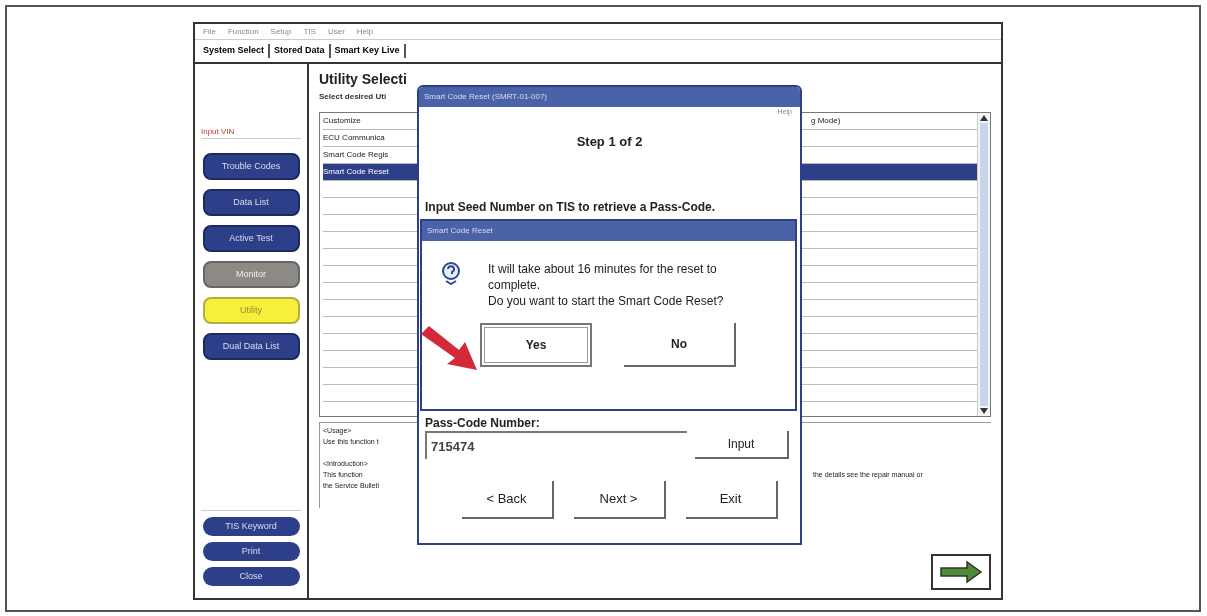 This screenshot has width=1207, height=616. I want to click on menu-item: Setup, so click(281, 31).